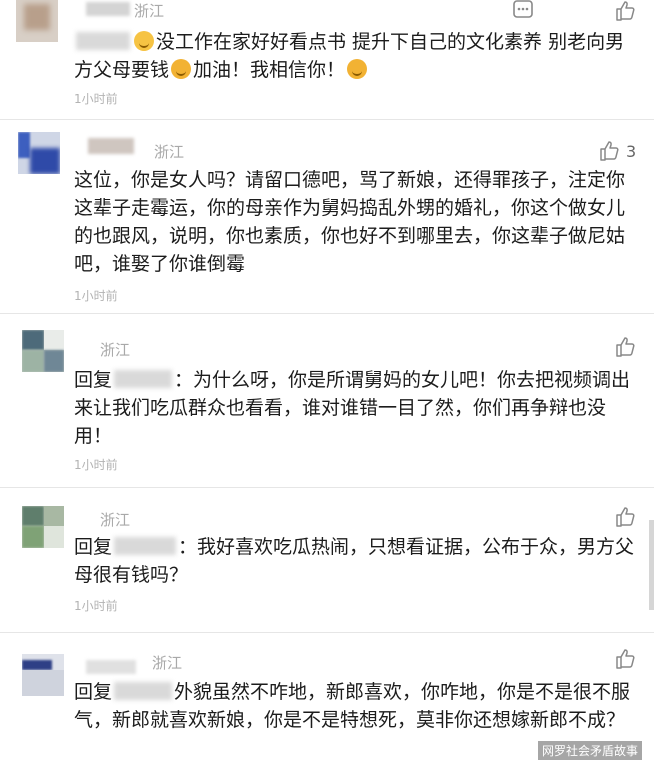 The width and height of the screenshot is (654, 768). I want to click on comment-text-b: 加油！我相信你！, so click(269, 70).